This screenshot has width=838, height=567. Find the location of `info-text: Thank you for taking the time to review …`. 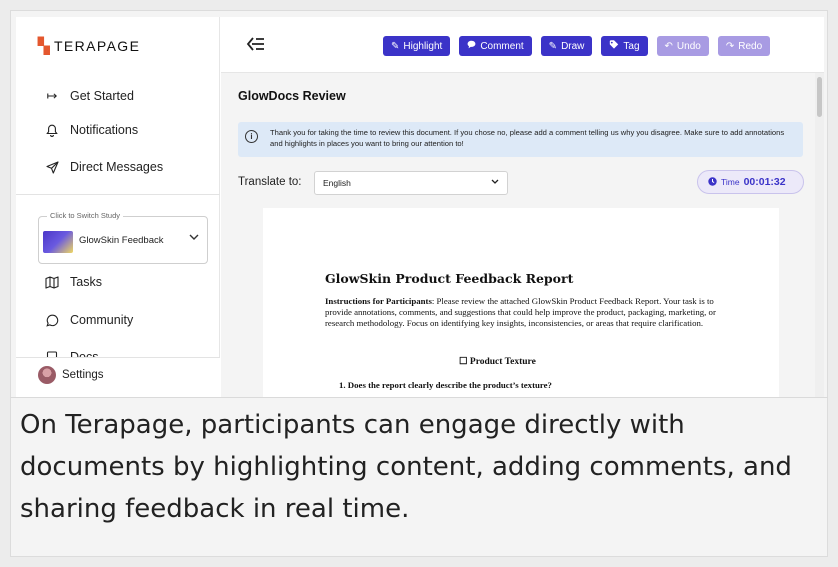

info-text: Thank you for taking the time to review … is located at coordinates (527, 138).